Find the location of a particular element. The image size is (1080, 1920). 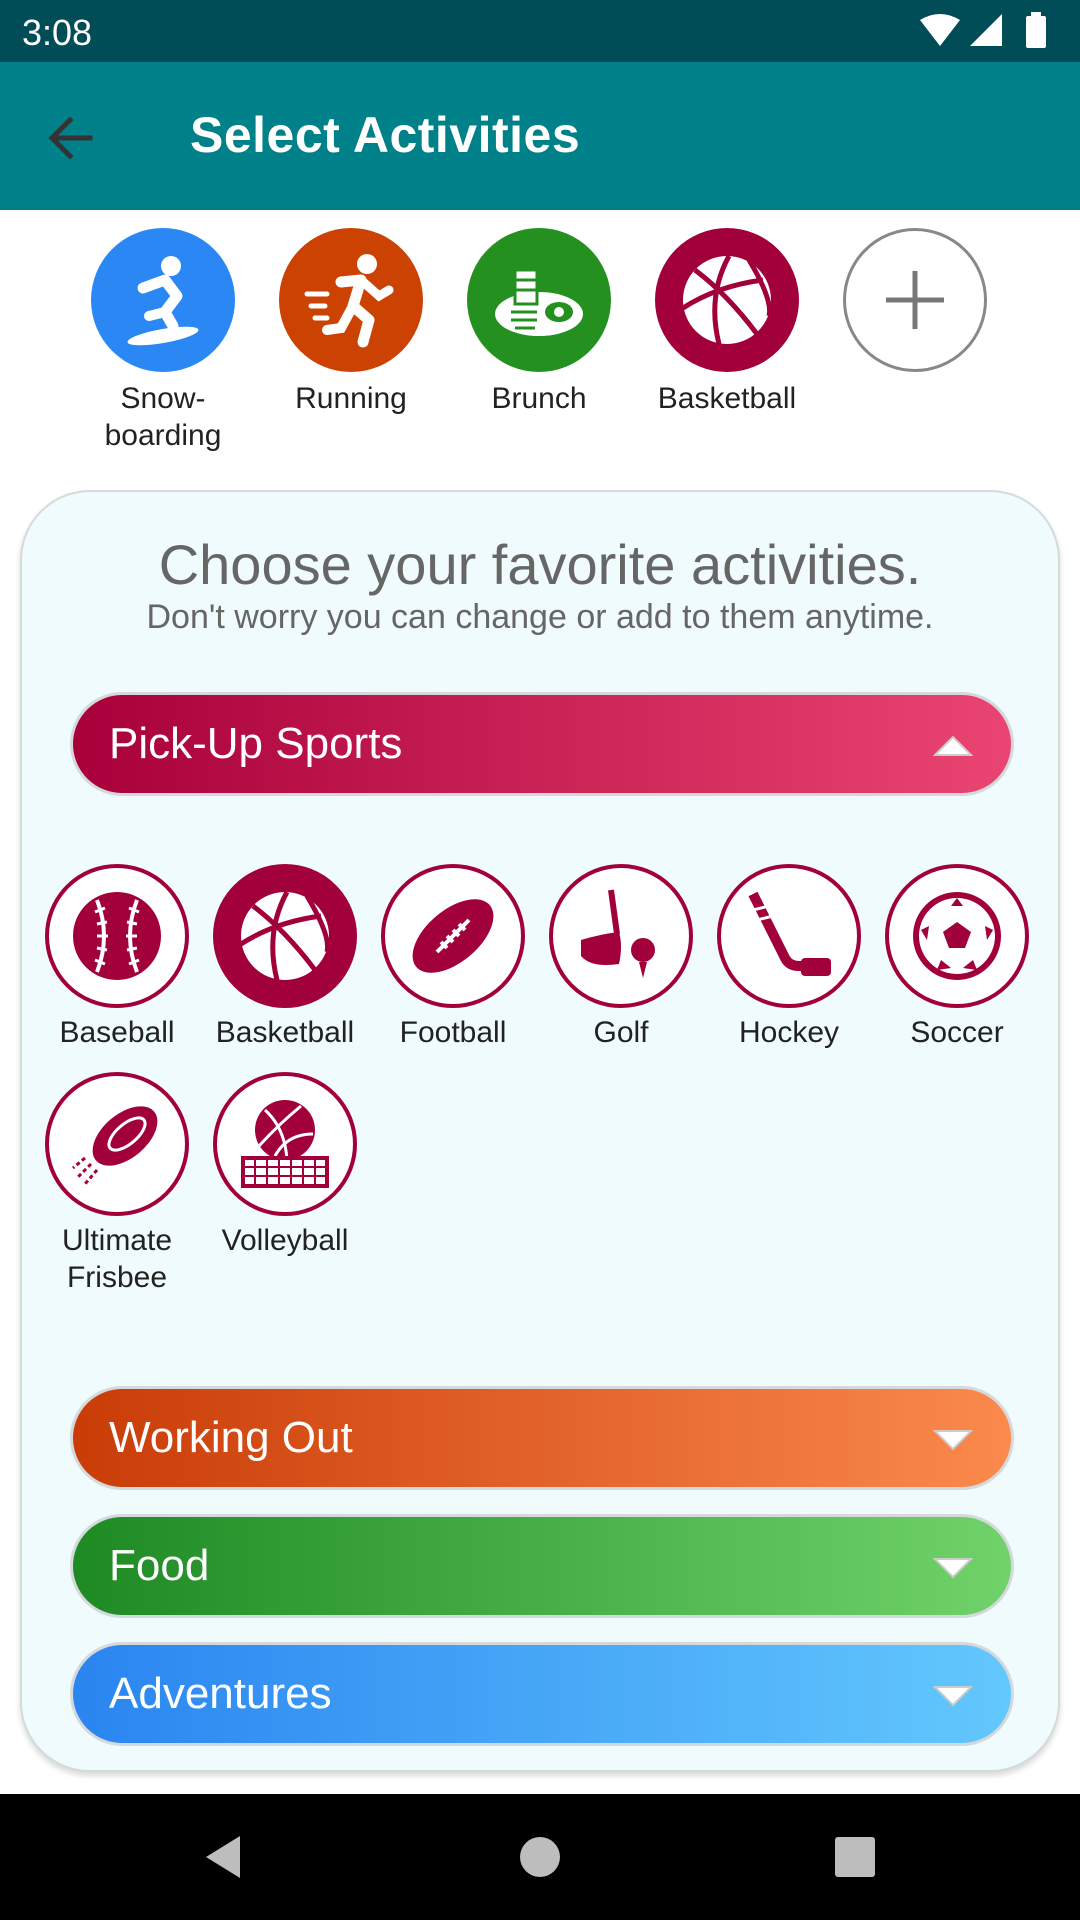

hockey-icon is located at coordinates (789, 933).